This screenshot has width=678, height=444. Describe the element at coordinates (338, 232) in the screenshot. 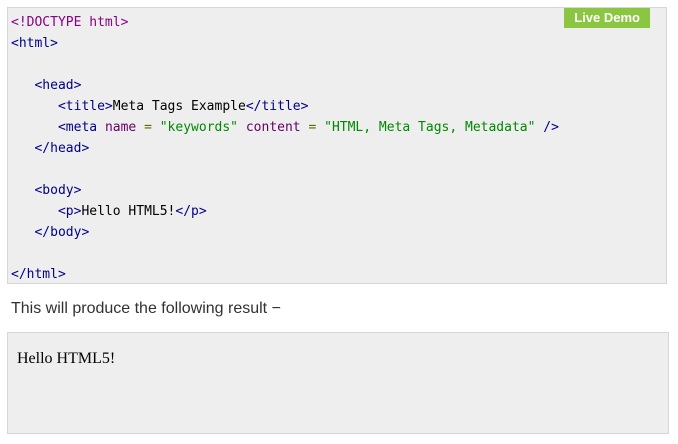

I see `code-line-body-close: </body>` at that location.